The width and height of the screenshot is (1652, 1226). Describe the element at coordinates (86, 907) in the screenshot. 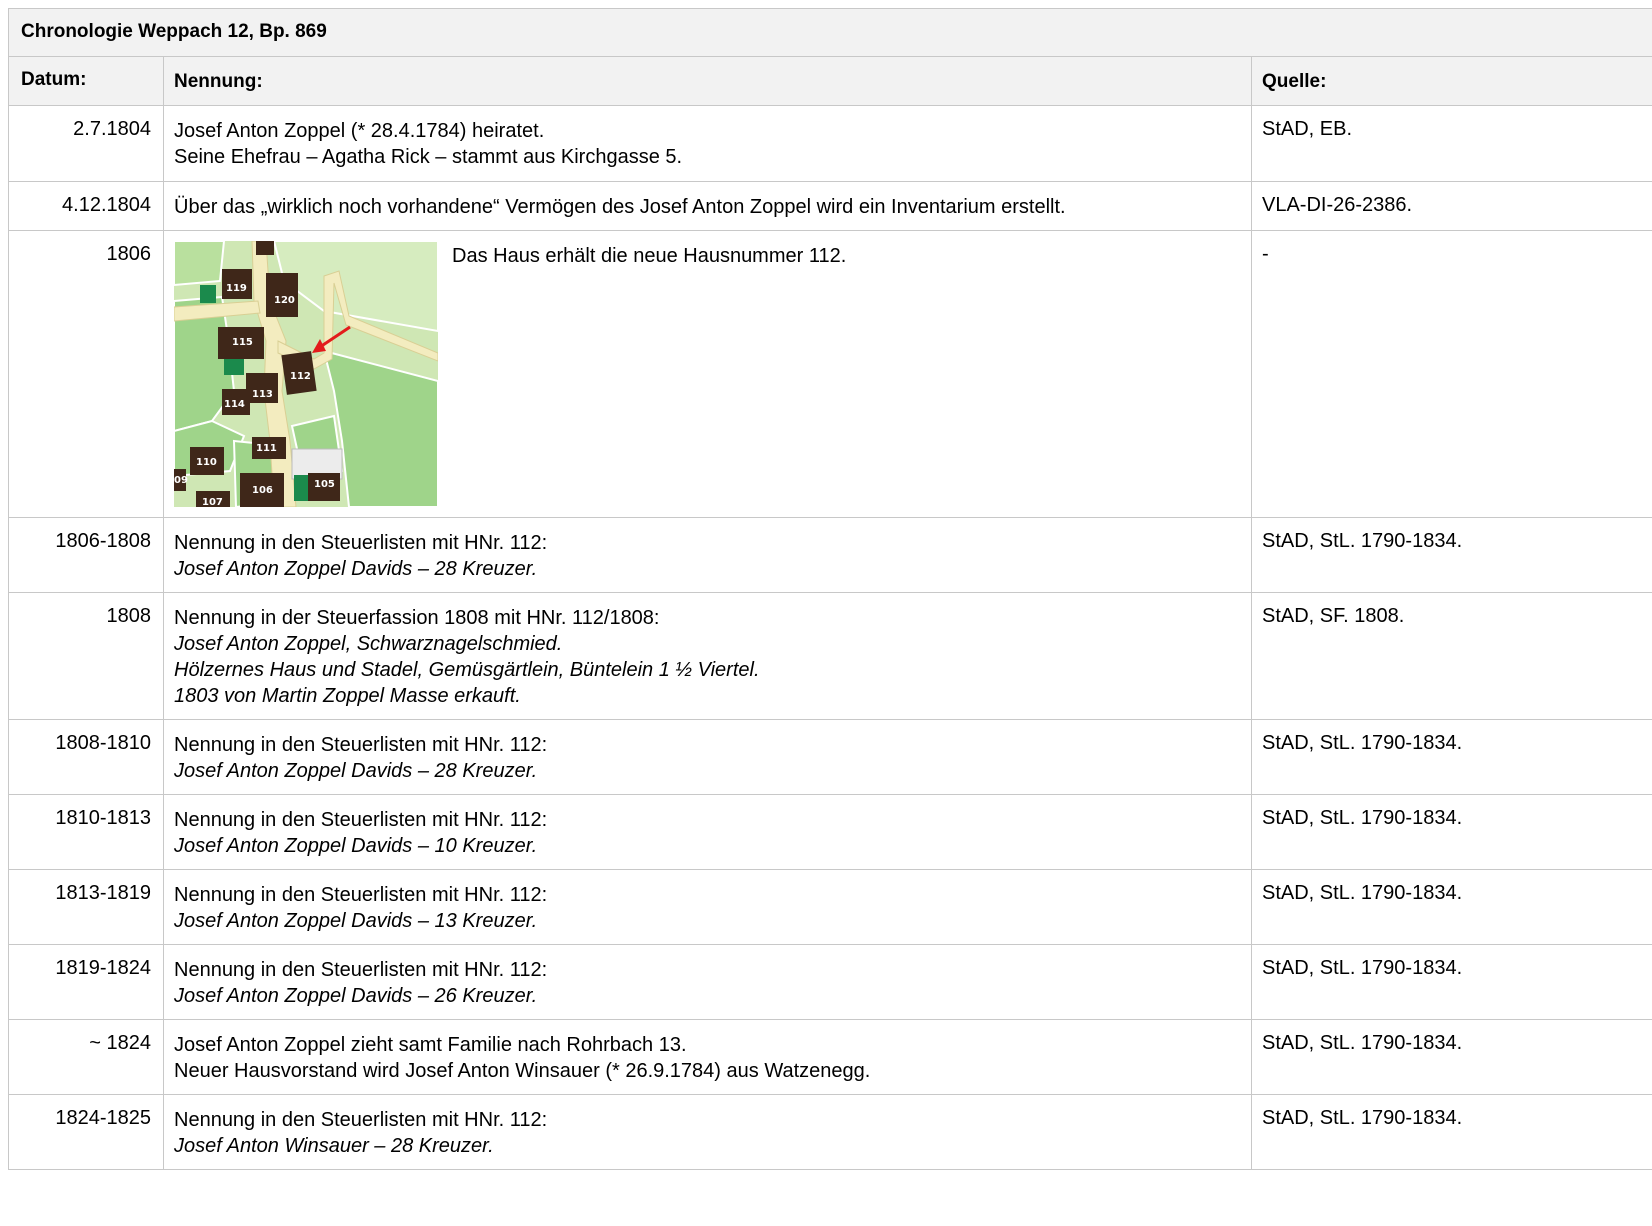

I see `row-date: 1813-1819` at that location.